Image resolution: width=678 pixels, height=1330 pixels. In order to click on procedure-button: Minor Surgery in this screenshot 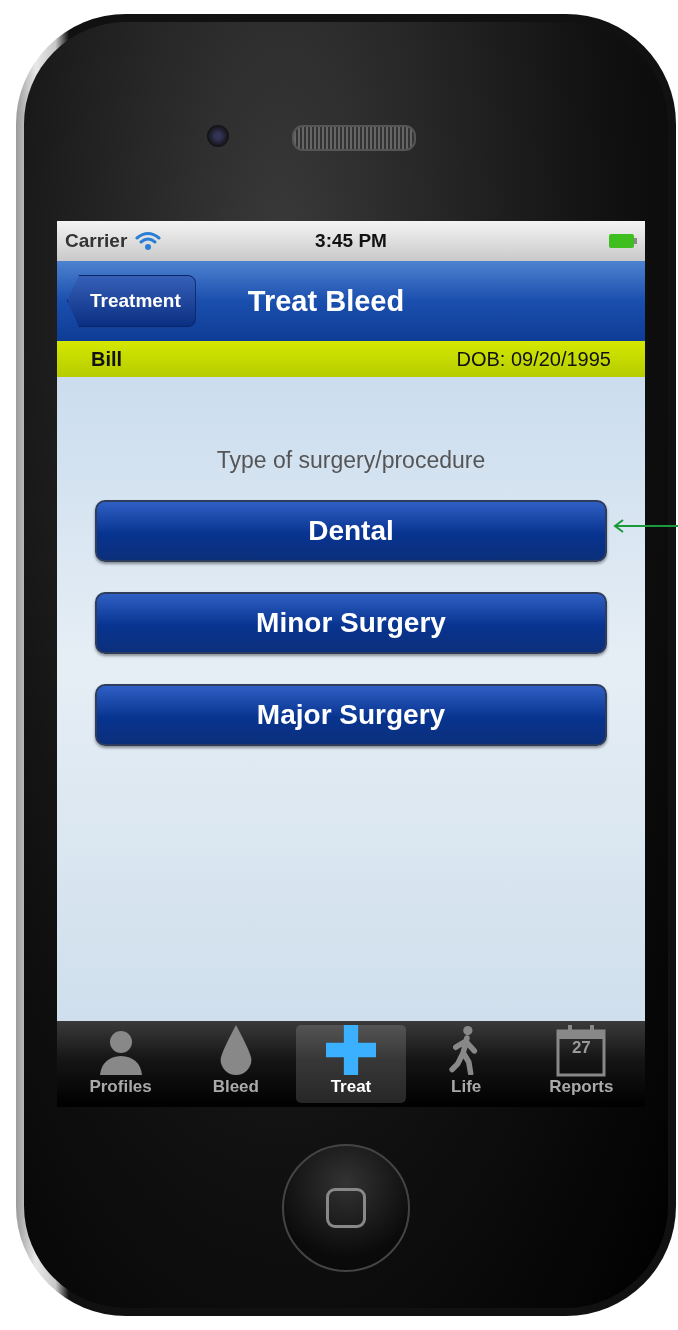, I will do `click(351, 623)`.